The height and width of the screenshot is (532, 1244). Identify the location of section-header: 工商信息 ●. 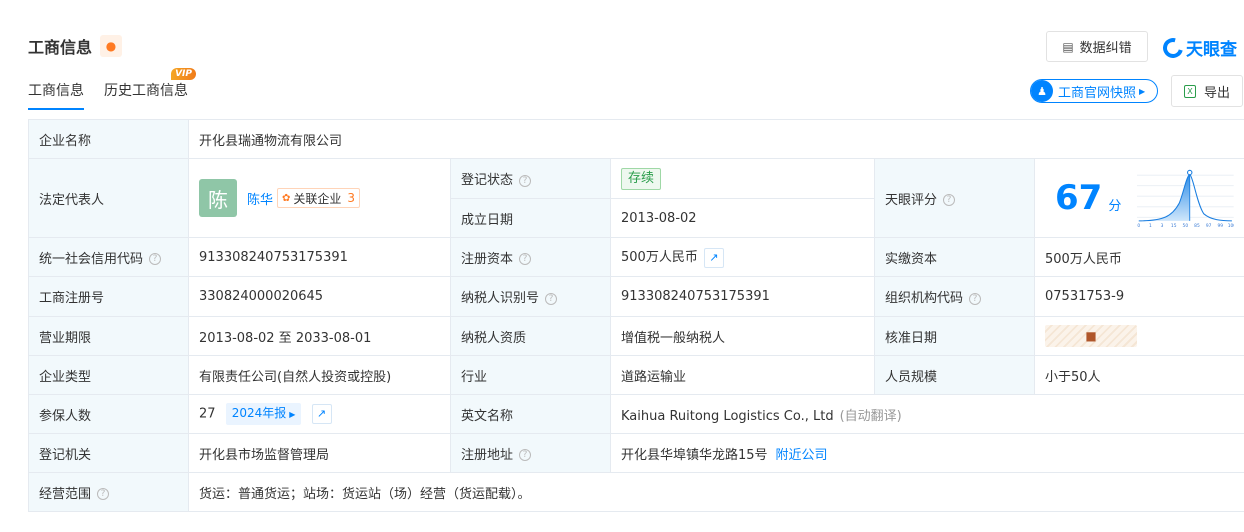
(75, 46).